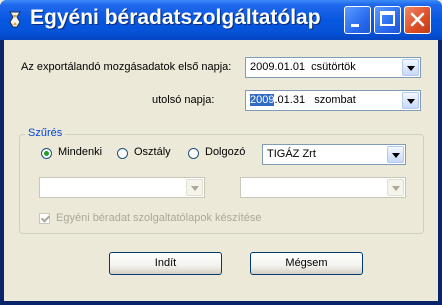 The image size is (442, 305). What do you see at coordinates (175, 17) in the screenshot?
I see `window-title: Egyéni béradatszolgáltatólap` at bounding box center [175, 17].